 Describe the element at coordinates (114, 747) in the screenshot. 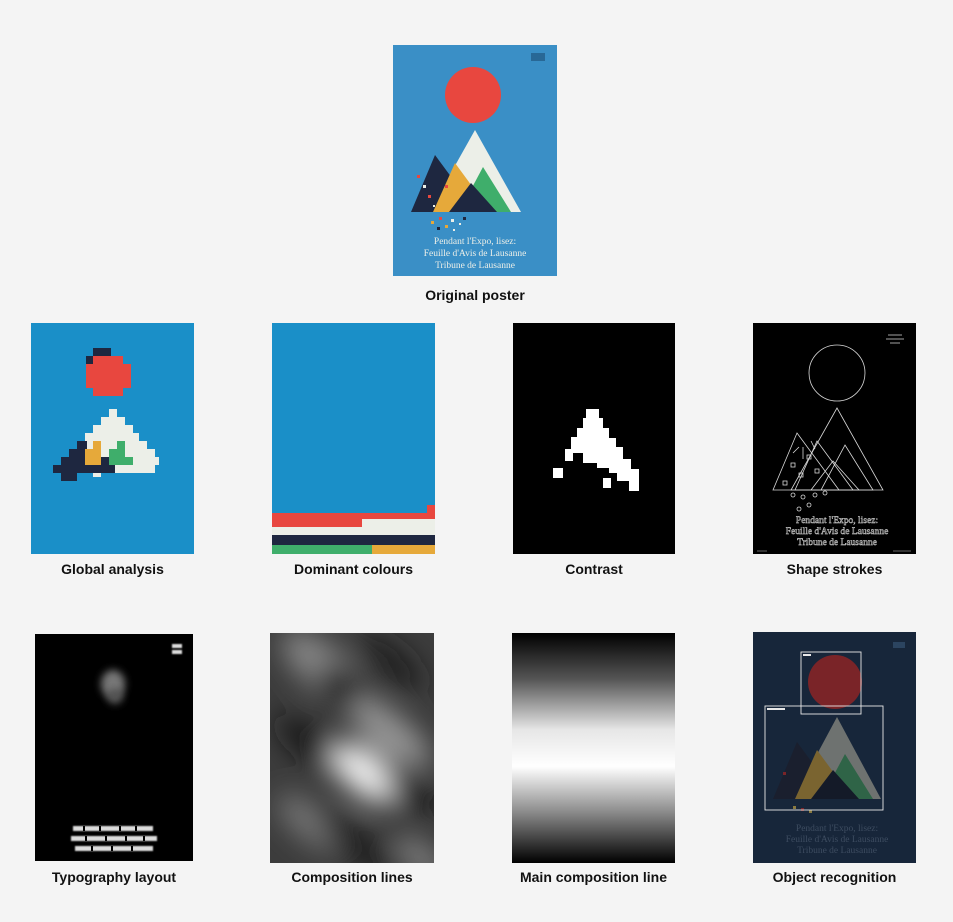

I see `typography-layout-image` at that location.